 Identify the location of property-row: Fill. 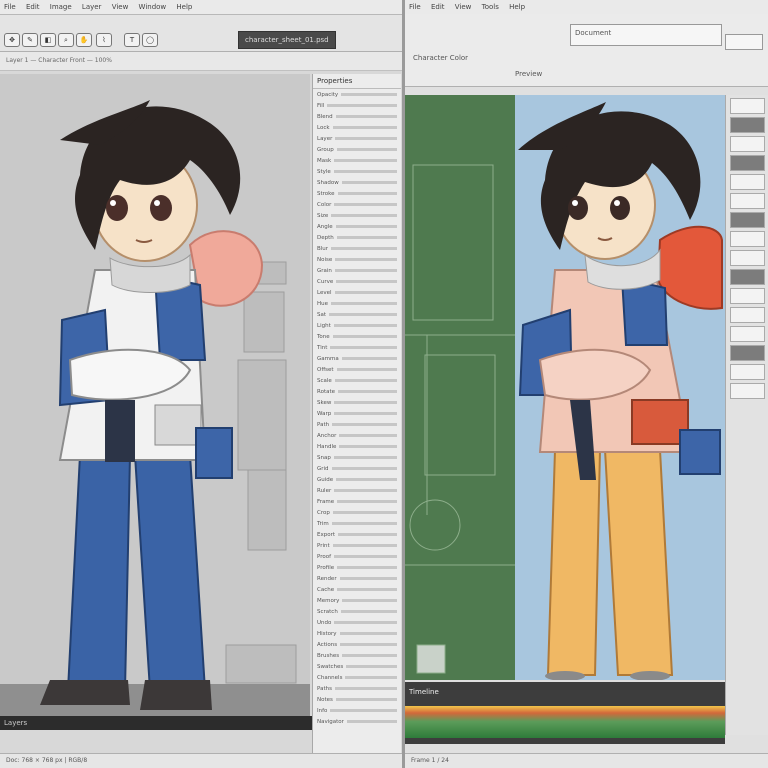
(357, 105).